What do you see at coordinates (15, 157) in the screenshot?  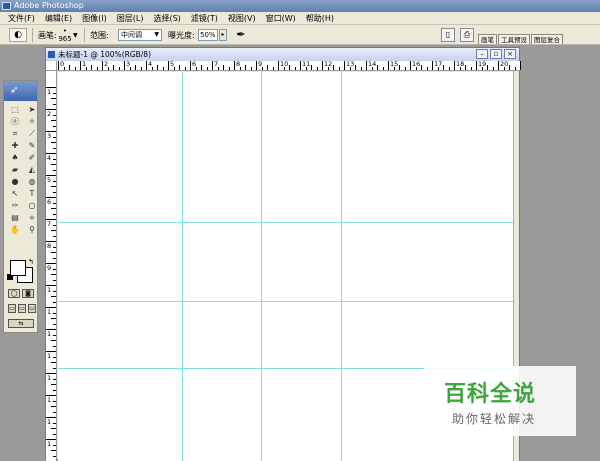 I see `stamp-icon: ♠` at bounding box center [15, 157].